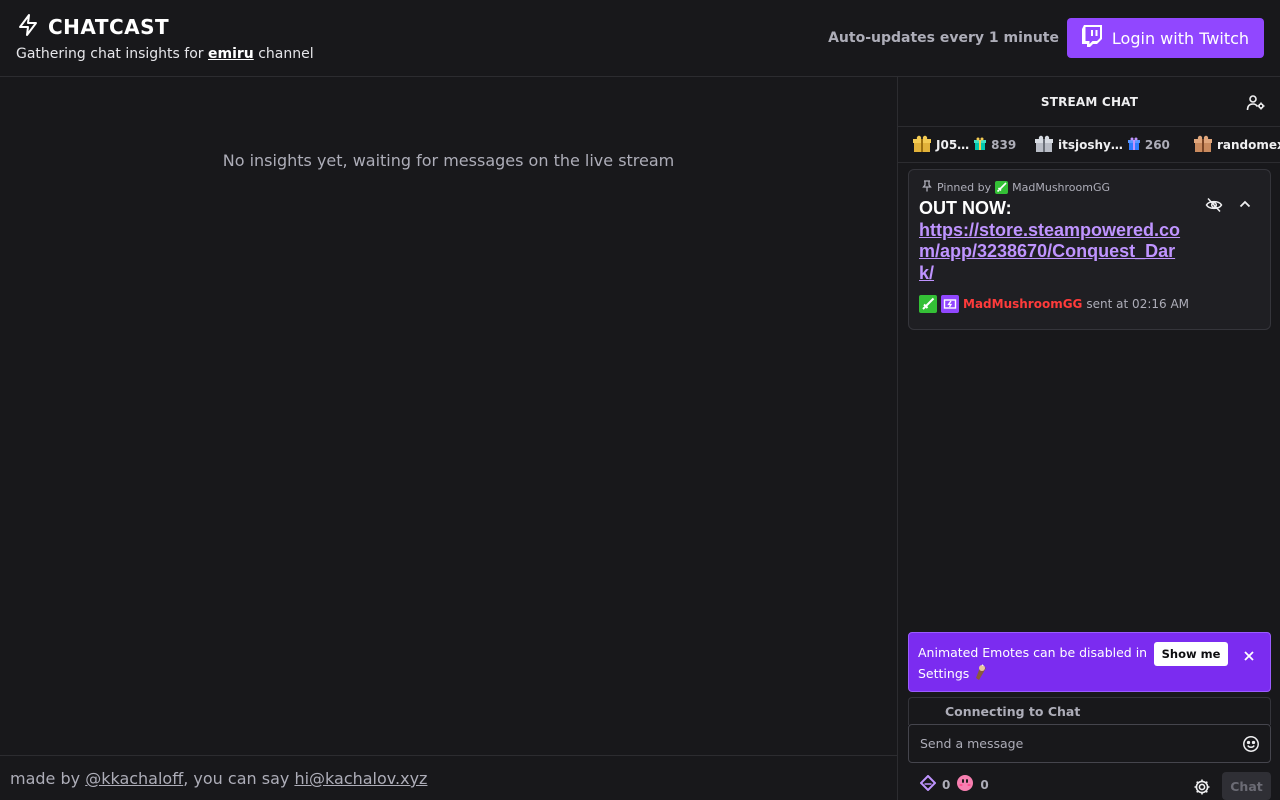 This screenshot has width=1280, height=800. Describe the element at coordinates (112, 54) in the screenshot. I see `subtitle-prefix: Gathering chat insights for` at that location.